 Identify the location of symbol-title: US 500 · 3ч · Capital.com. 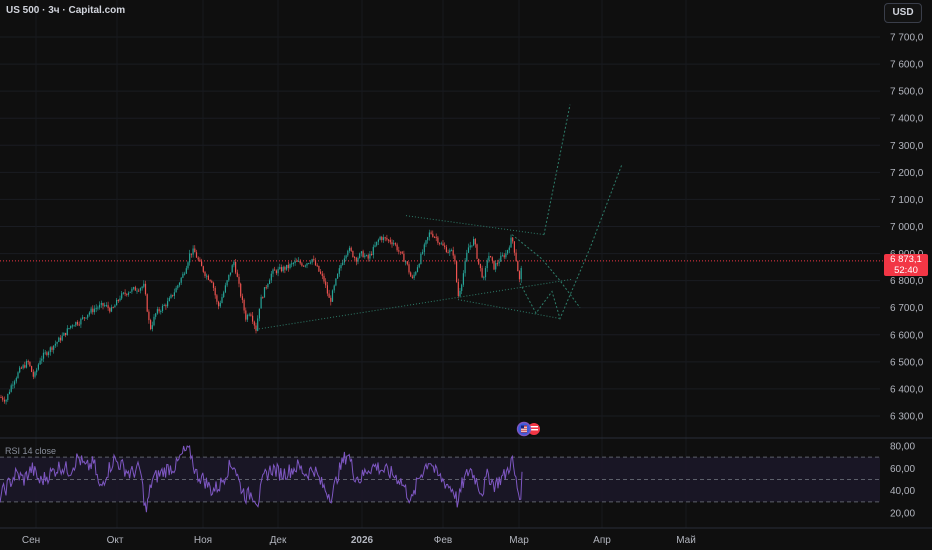
(65, 10).